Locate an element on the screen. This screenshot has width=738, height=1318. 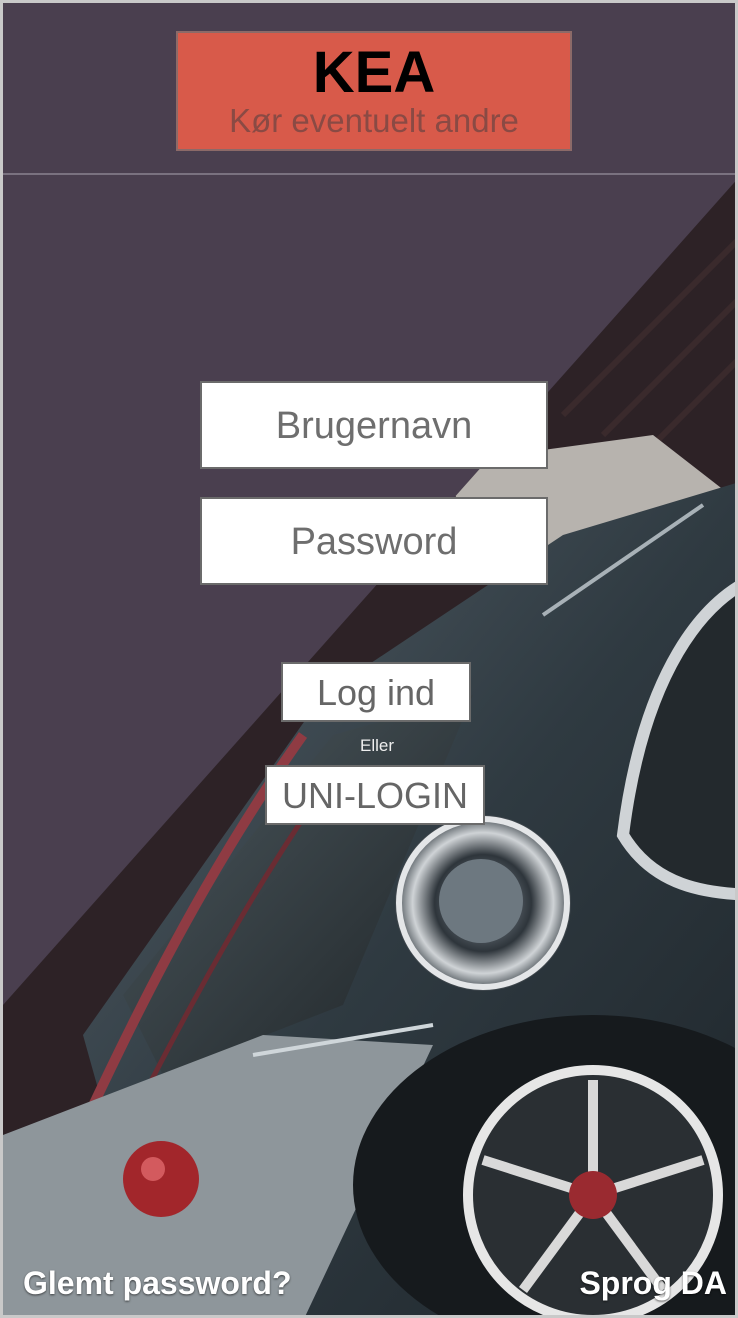
password-placeholder: Password is located at coordinates (374, 542).